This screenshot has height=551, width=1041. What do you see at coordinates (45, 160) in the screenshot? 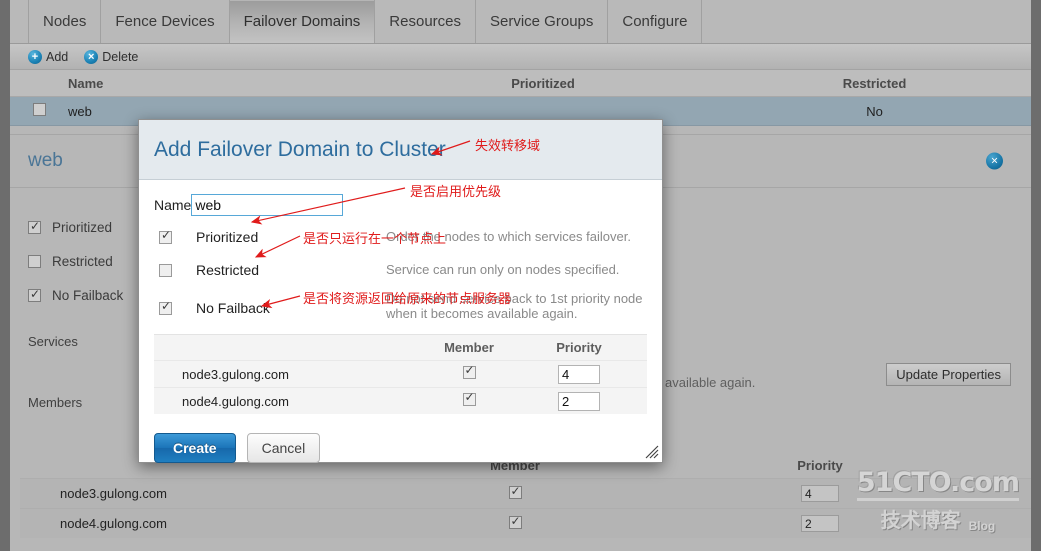
I see `page-title: web` at bounding box center [45, 160].